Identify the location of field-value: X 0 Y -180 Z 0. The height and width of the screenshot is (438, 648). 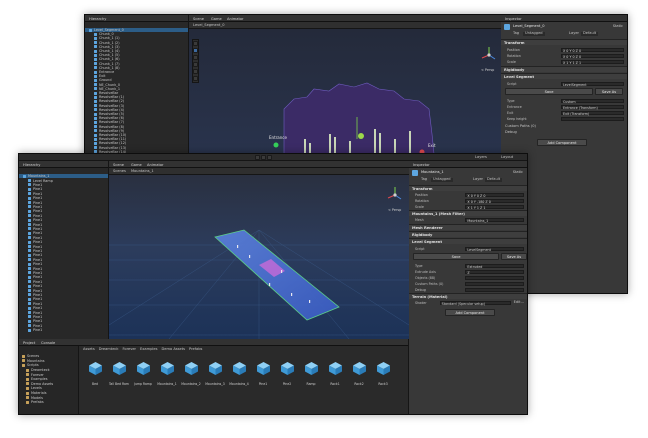
(494, 201).